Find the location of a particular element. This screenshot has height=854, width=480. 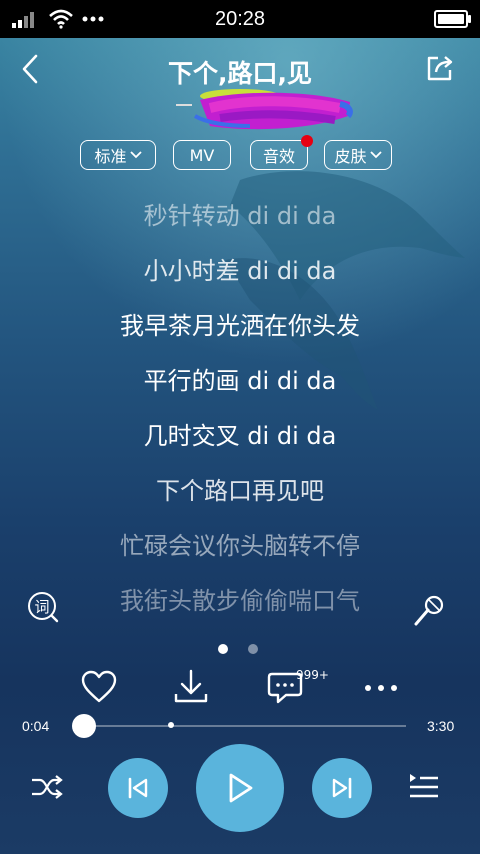

buffer-marker is located at coordinates (171, 725).